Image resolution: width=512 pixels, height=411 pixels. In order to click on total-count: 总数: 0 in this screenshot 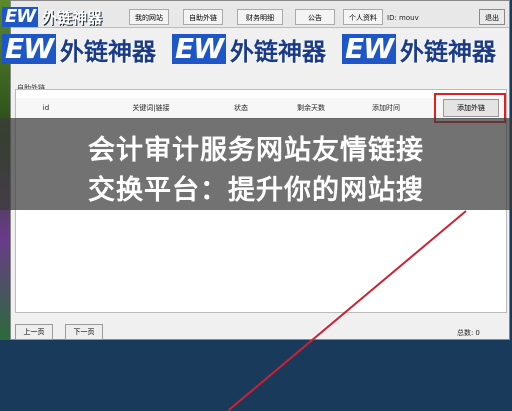, I will do `click(467, 333)`.